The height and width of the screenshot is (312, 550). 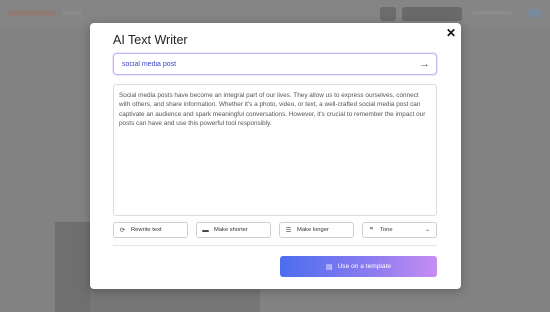 I want to click on use-on-template-button: ▤ Use on a template, so click(x=358, y=266).